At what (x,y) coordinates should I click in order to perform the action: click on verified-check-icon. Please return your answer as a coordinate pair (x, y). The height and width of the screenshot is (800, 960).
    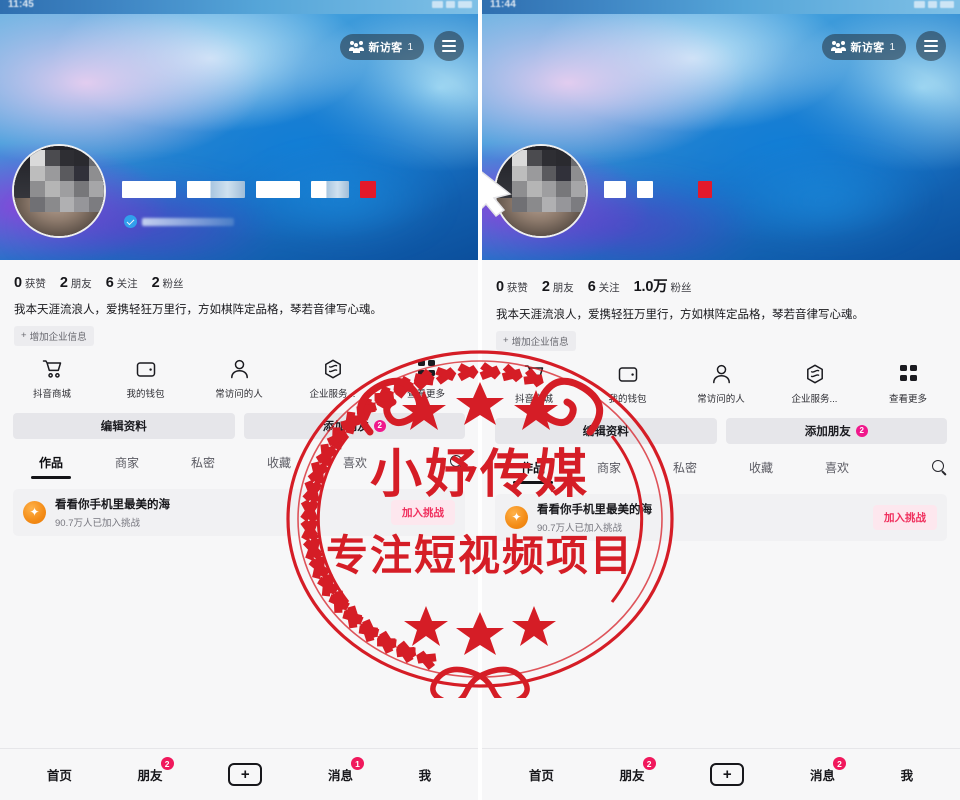
    Looking at the image, I should click on (130, 221).